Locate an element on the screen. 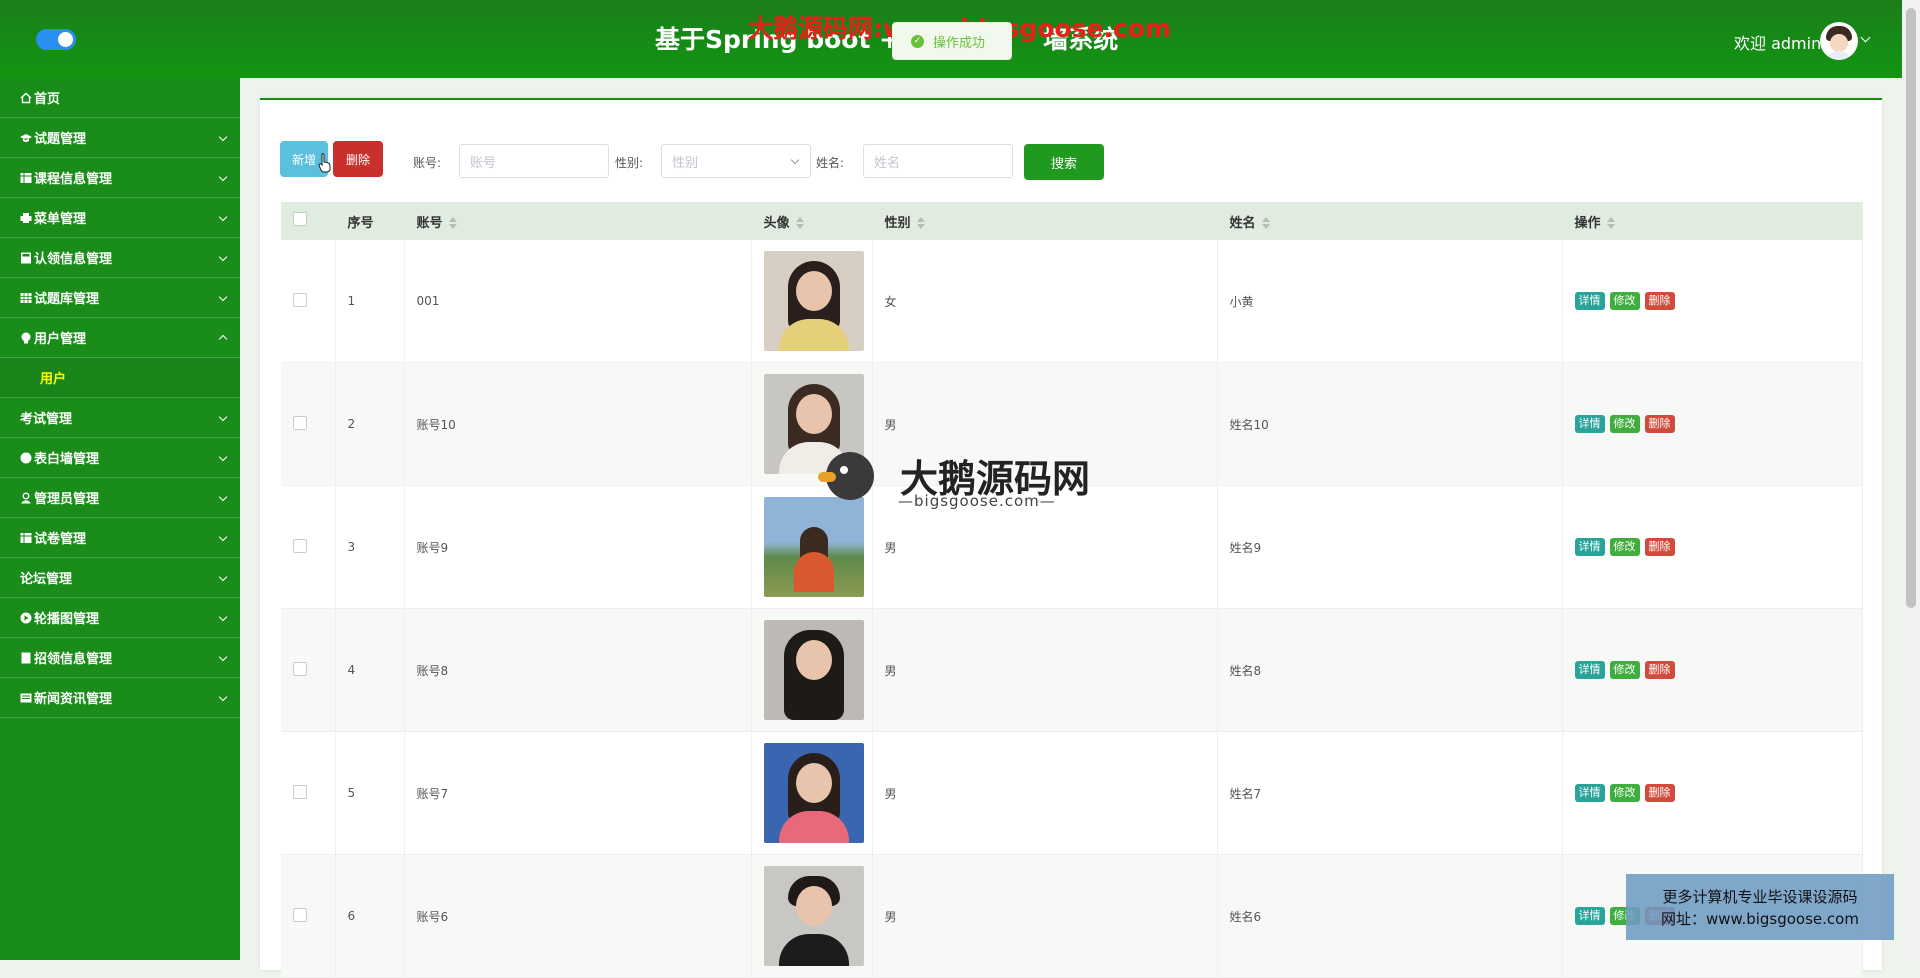 The image size is (1920, 978). sidebar-item-users: 用户管理 is located at coordinates (120, 338).